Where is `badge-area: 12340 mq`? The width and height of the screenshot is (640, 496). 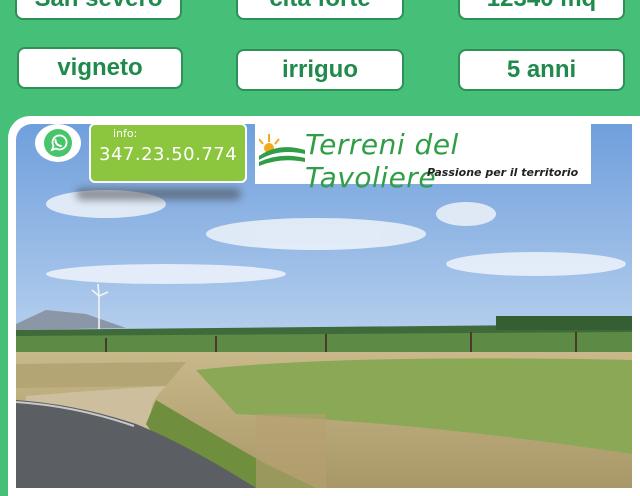 badge-area: 12340 mq is located at coordinates (541, 10).